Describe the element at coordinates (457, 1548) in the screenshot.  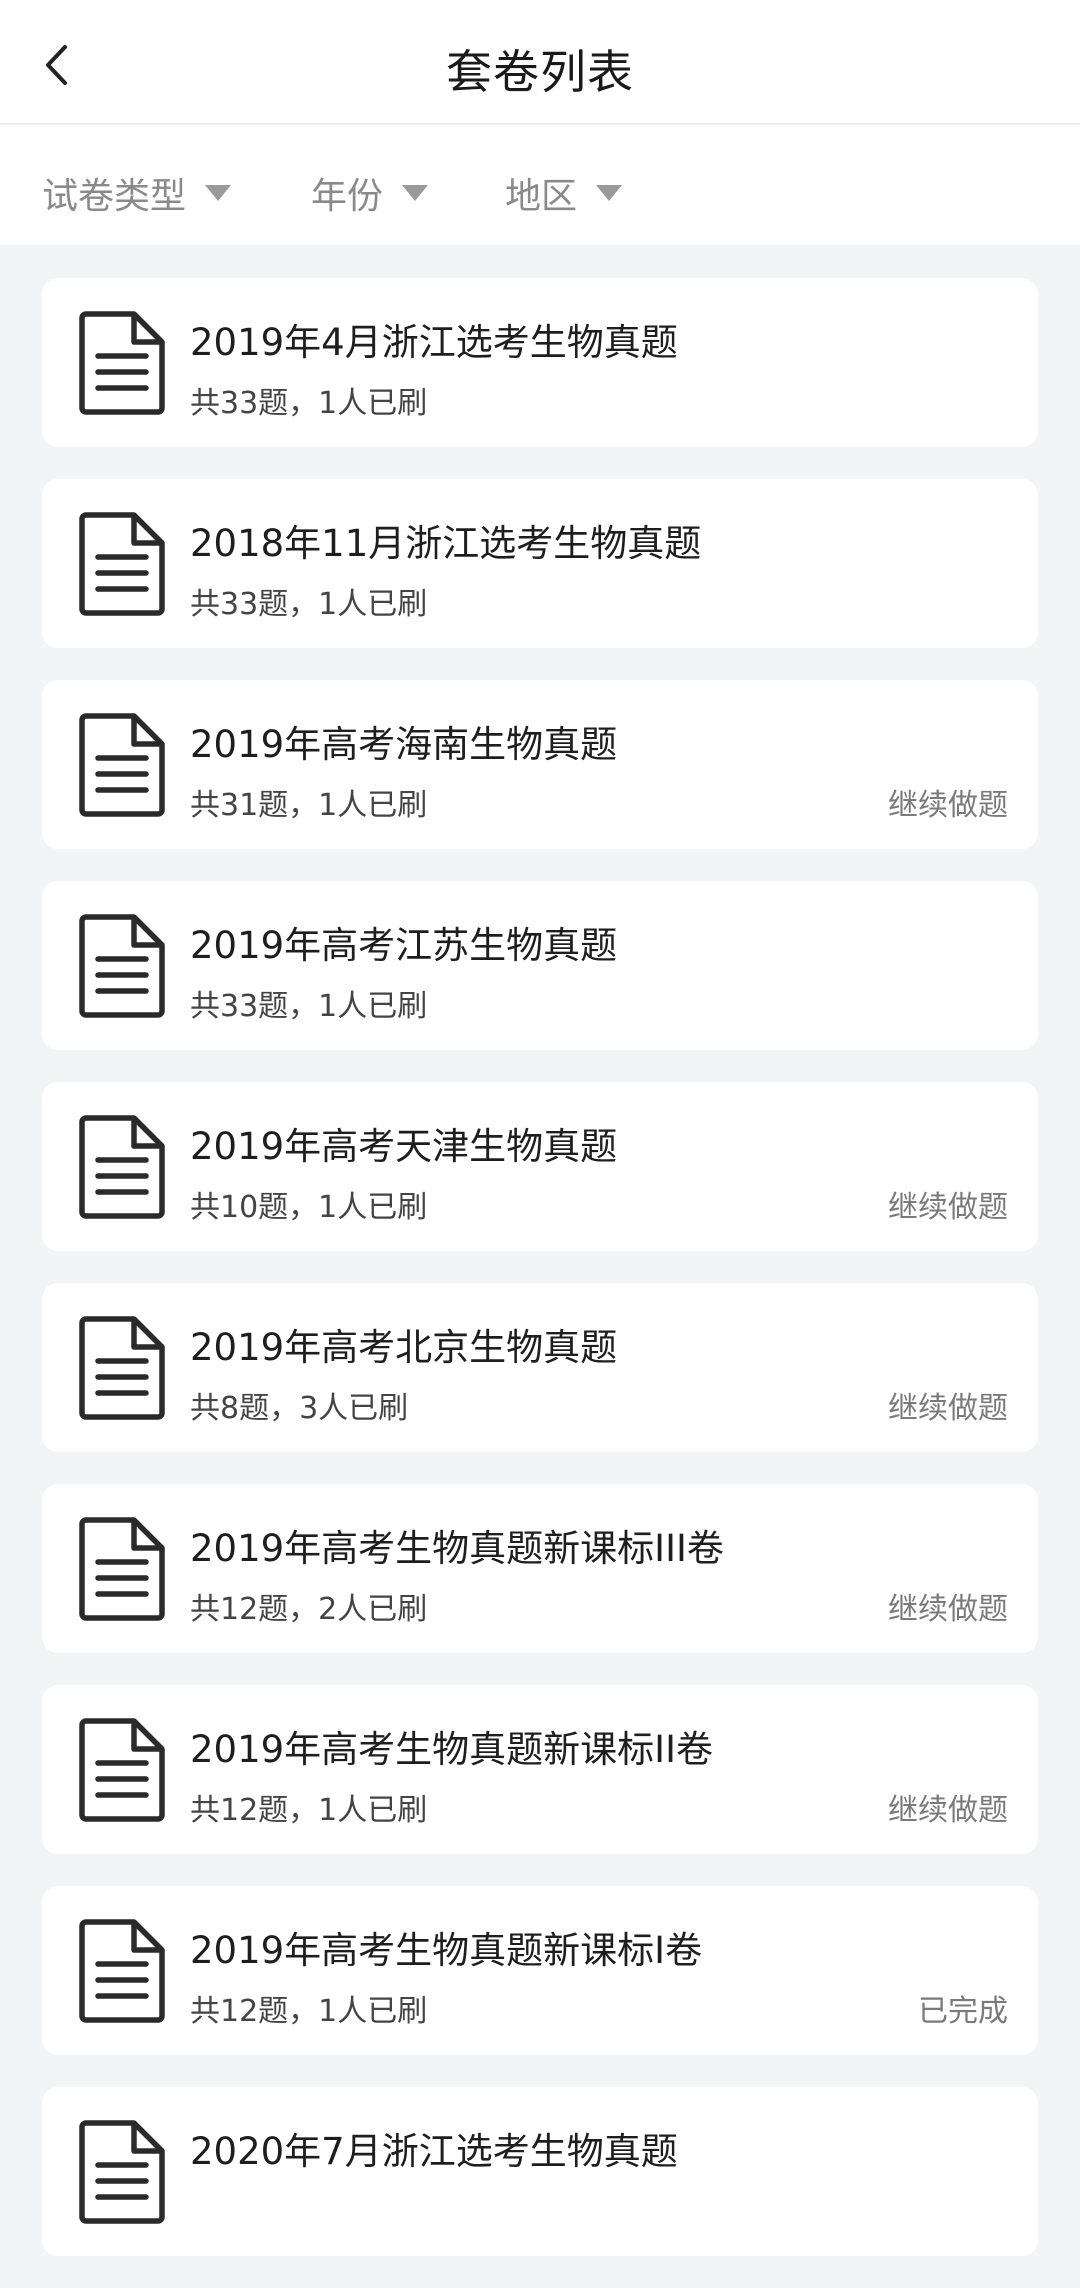
I see `paper-title: 2019年高考生物真题新课标III卷` at that location.